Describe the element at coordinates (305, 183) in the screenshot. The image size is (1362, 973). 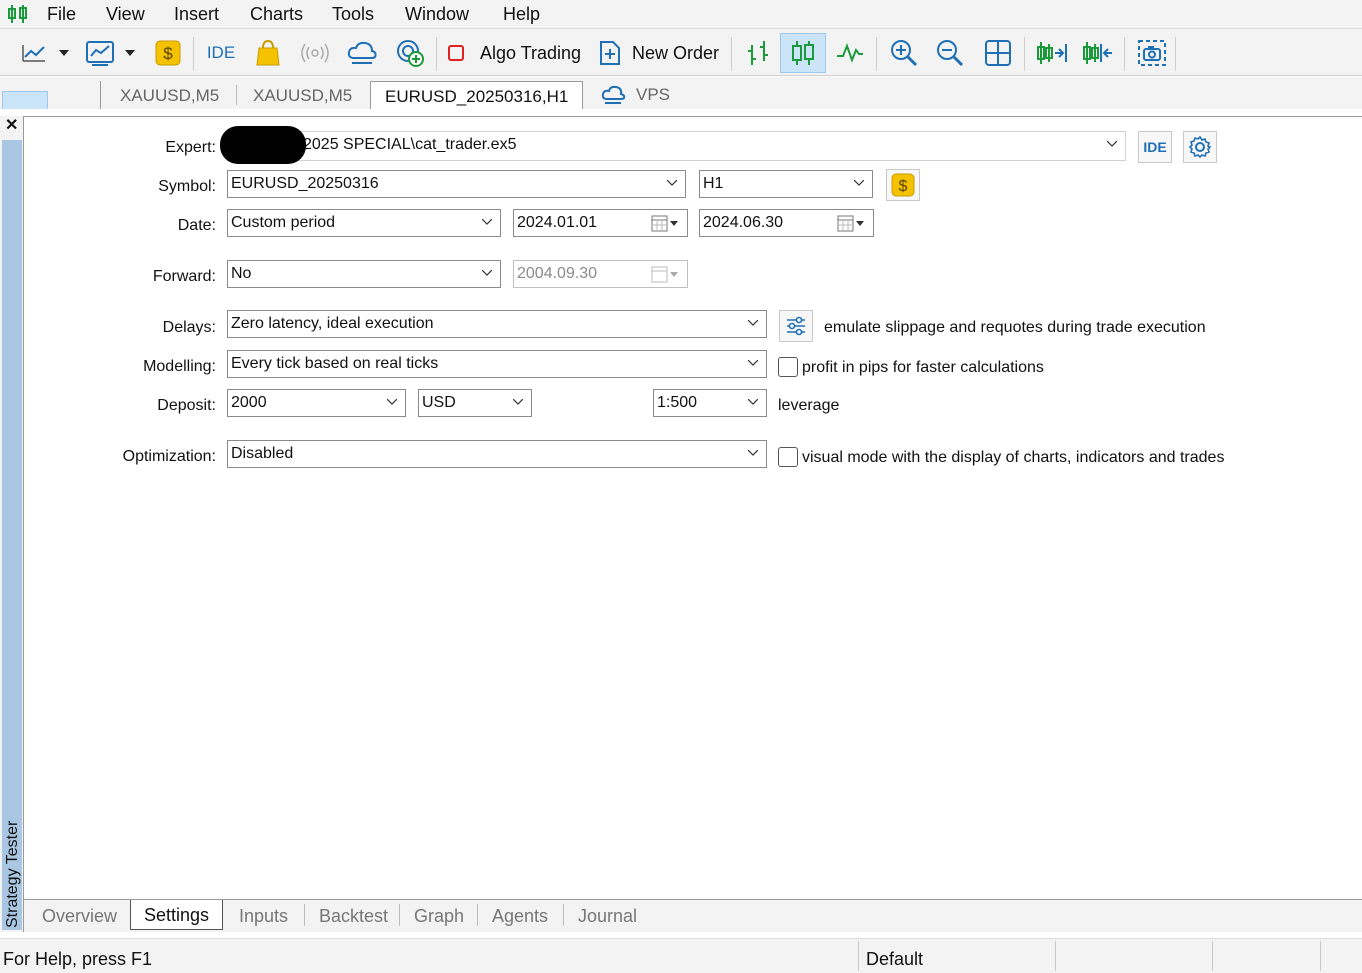
I see `symbol-value: EURUSD_20250316` at that location.